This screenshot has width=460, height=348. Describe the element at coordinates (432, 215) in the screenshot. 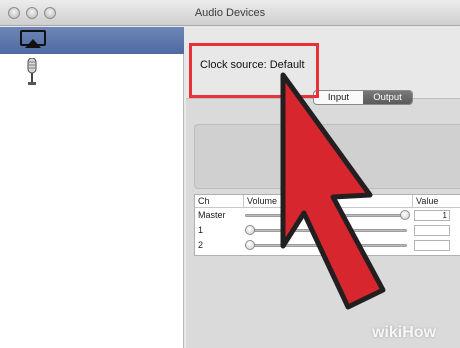

I see `value-field: 1` at that location.